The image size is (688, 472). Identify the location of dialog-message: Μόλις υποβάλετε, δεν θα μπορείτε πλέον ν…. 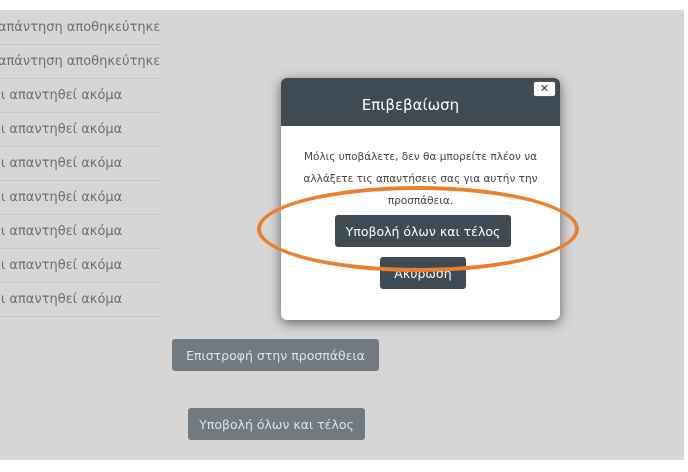
(420, 179).